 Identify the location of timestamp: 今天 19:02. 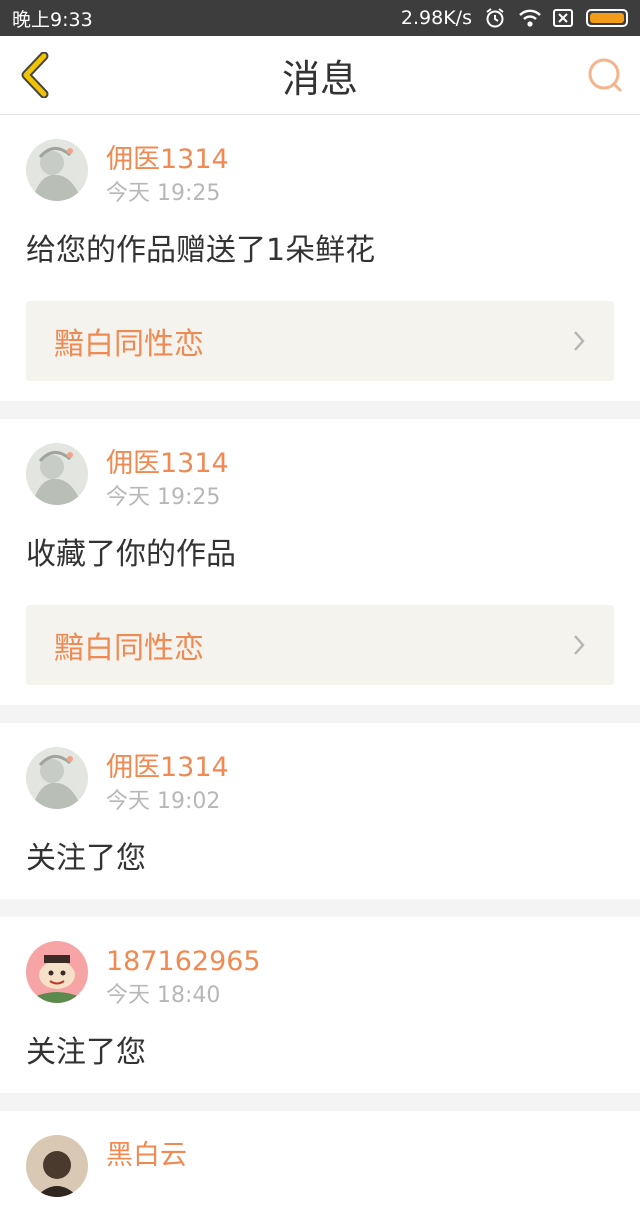
(163, 801).